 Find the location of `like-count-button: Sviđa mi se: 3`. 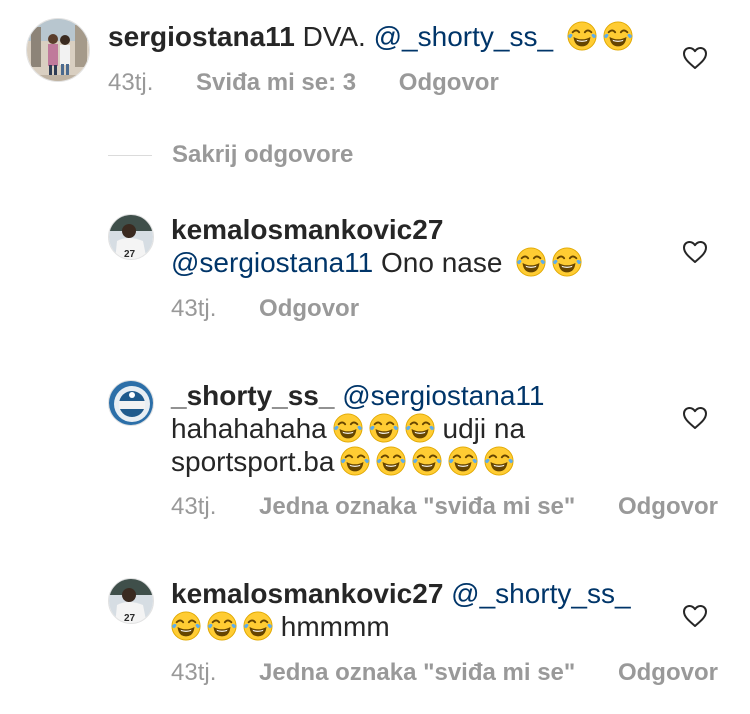

like-count-button: Sviđa mi se: 3 is located at coordinates (276, 82).